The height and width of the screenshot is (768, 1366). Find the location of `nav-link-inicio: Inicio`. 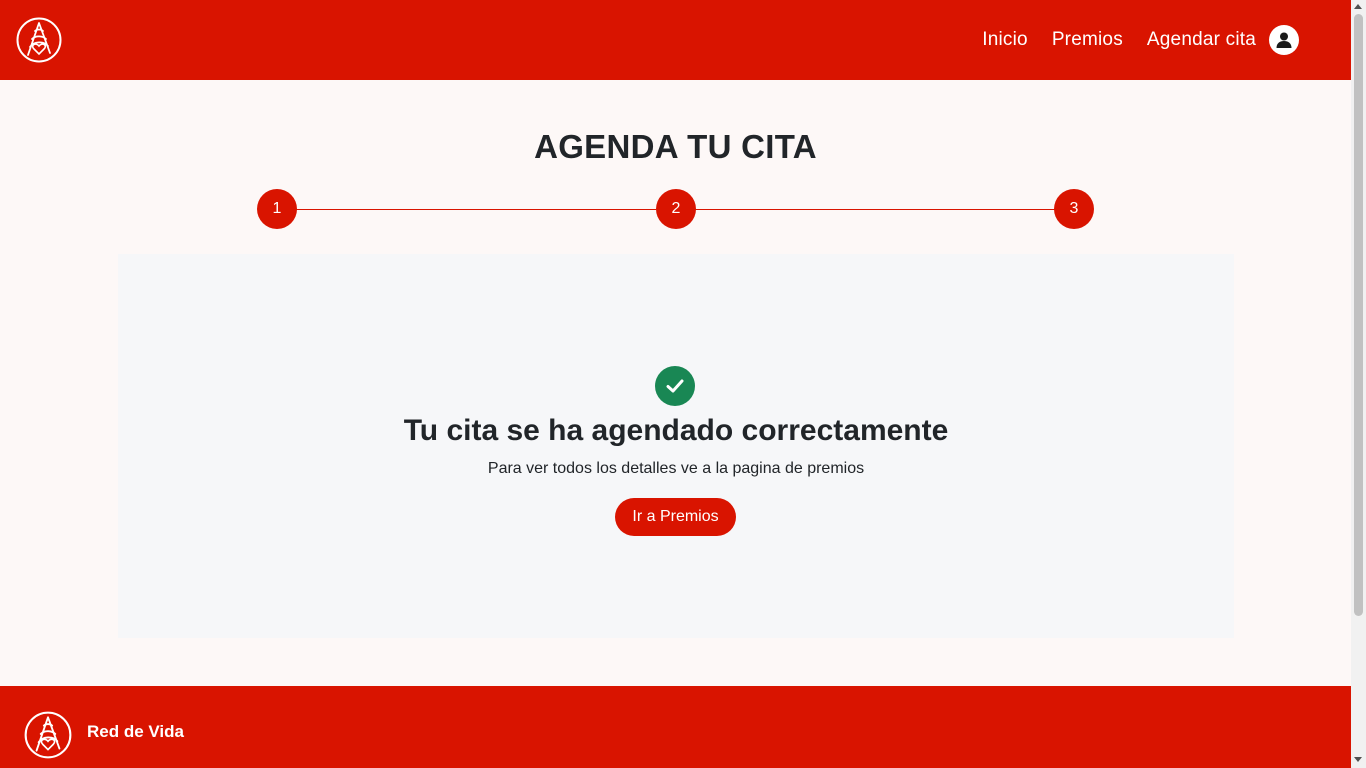

nav-link-inicio: Inicio is located at coordinates (1005, 40).